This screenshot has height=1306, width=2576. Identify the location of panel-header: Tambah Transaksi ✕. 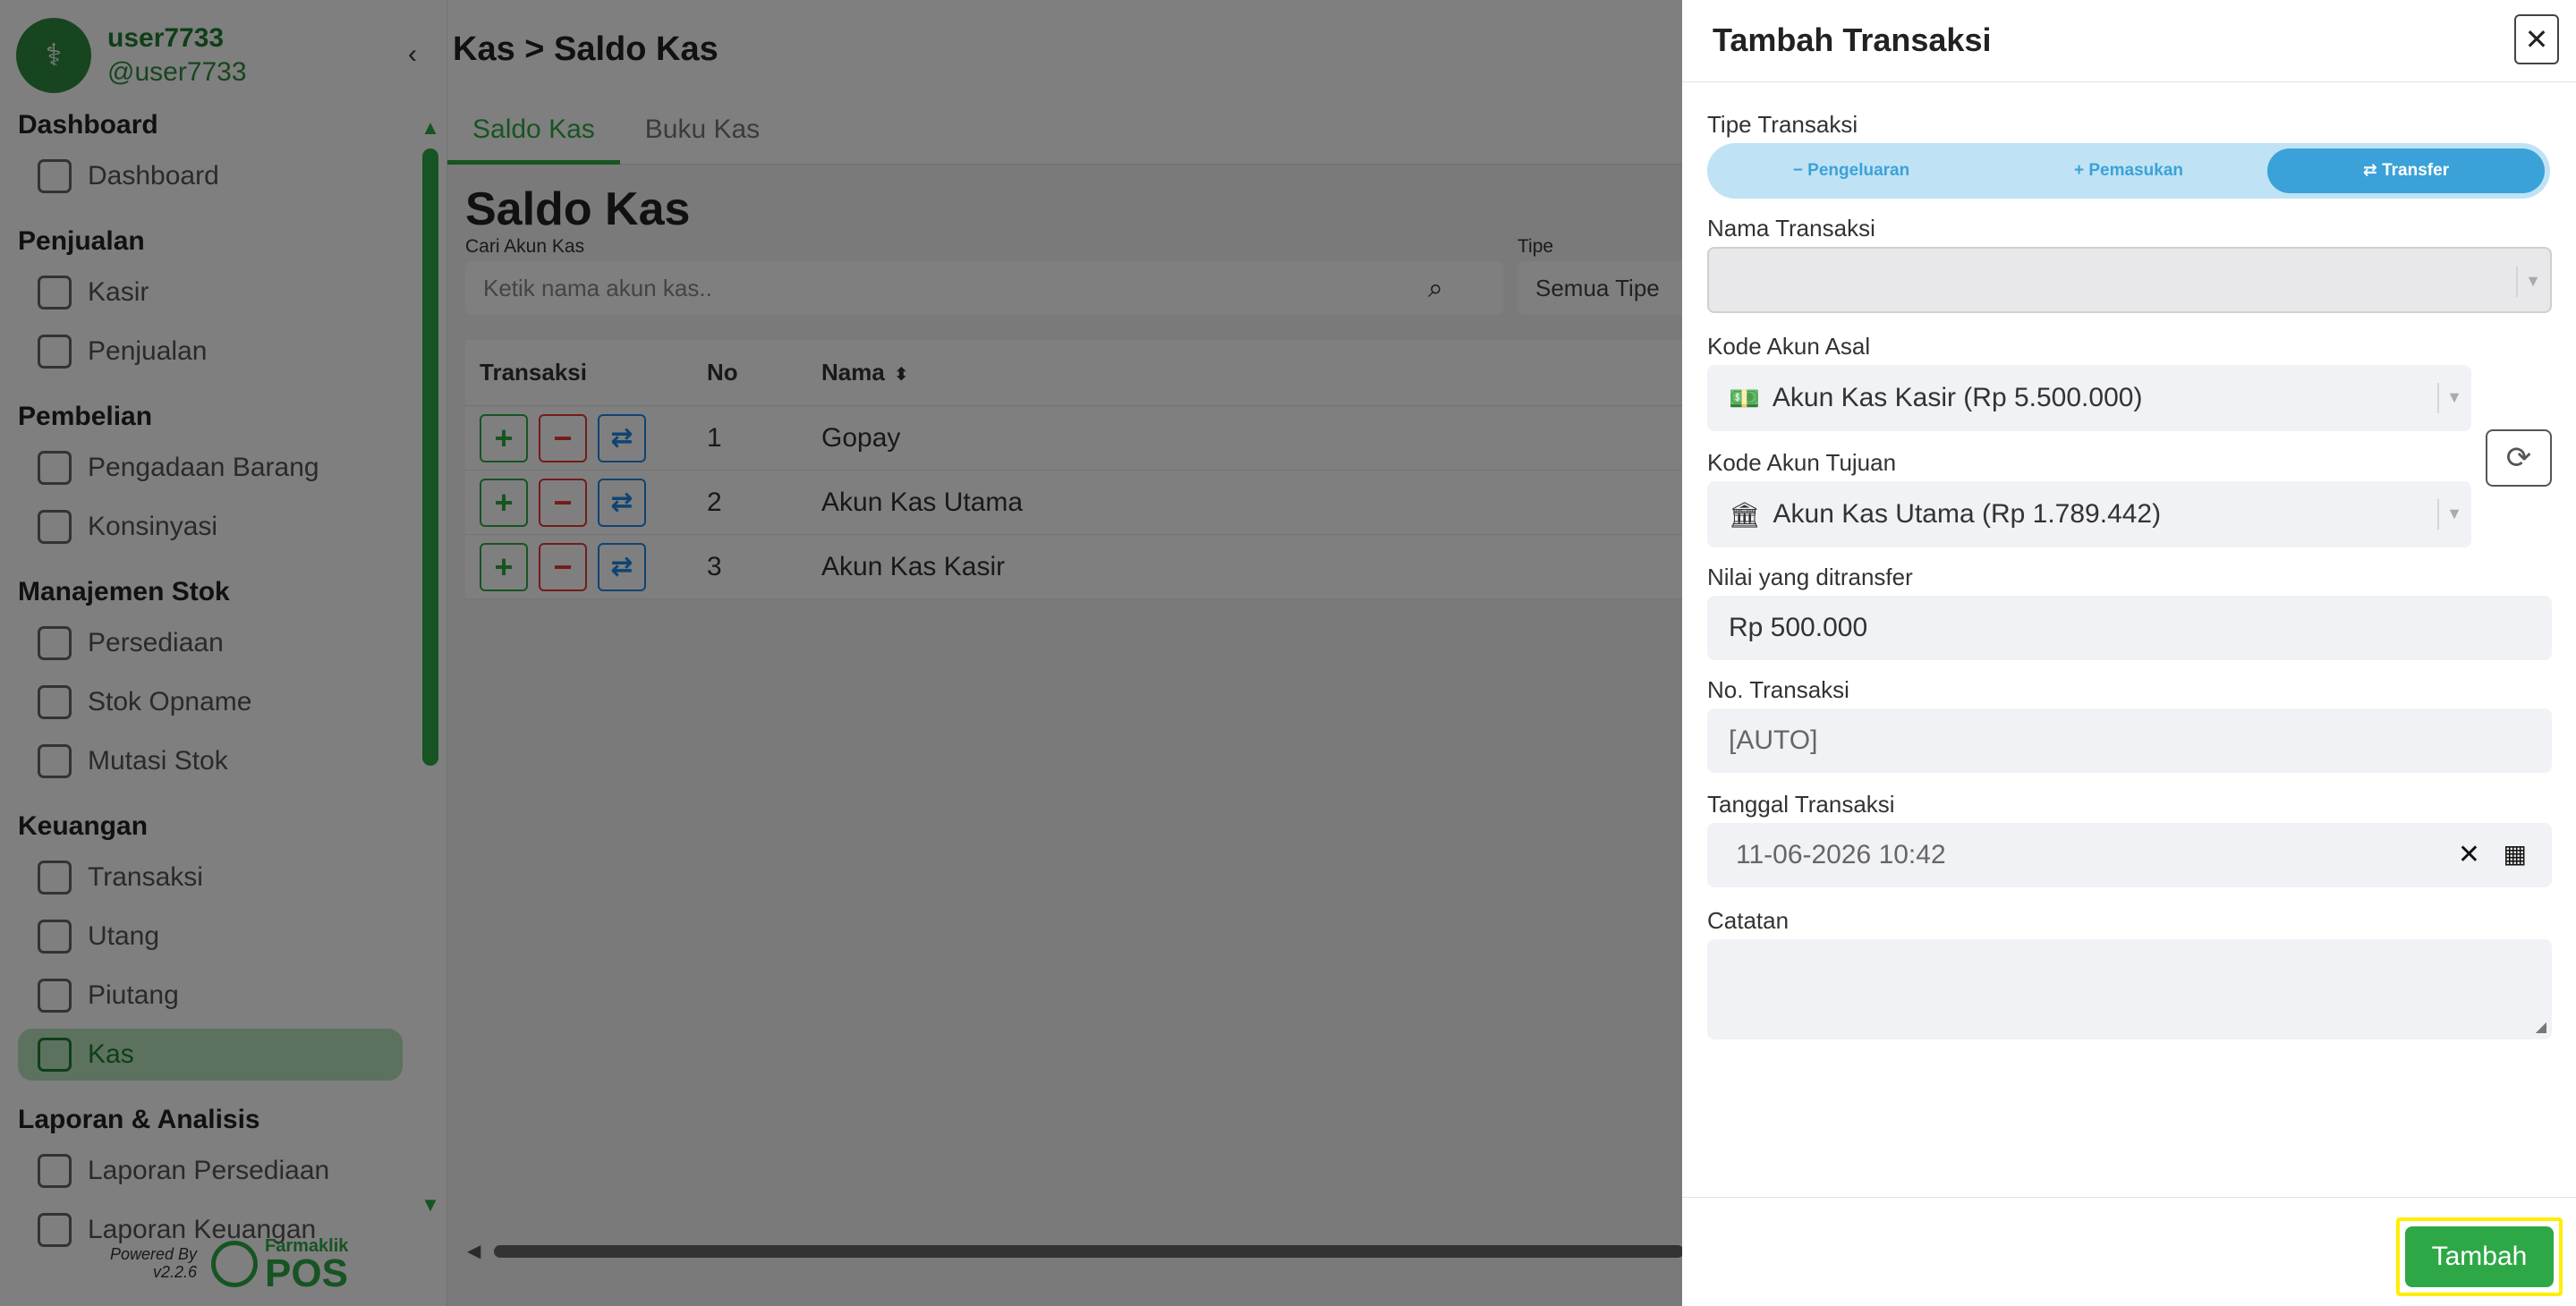
(2129, 41).